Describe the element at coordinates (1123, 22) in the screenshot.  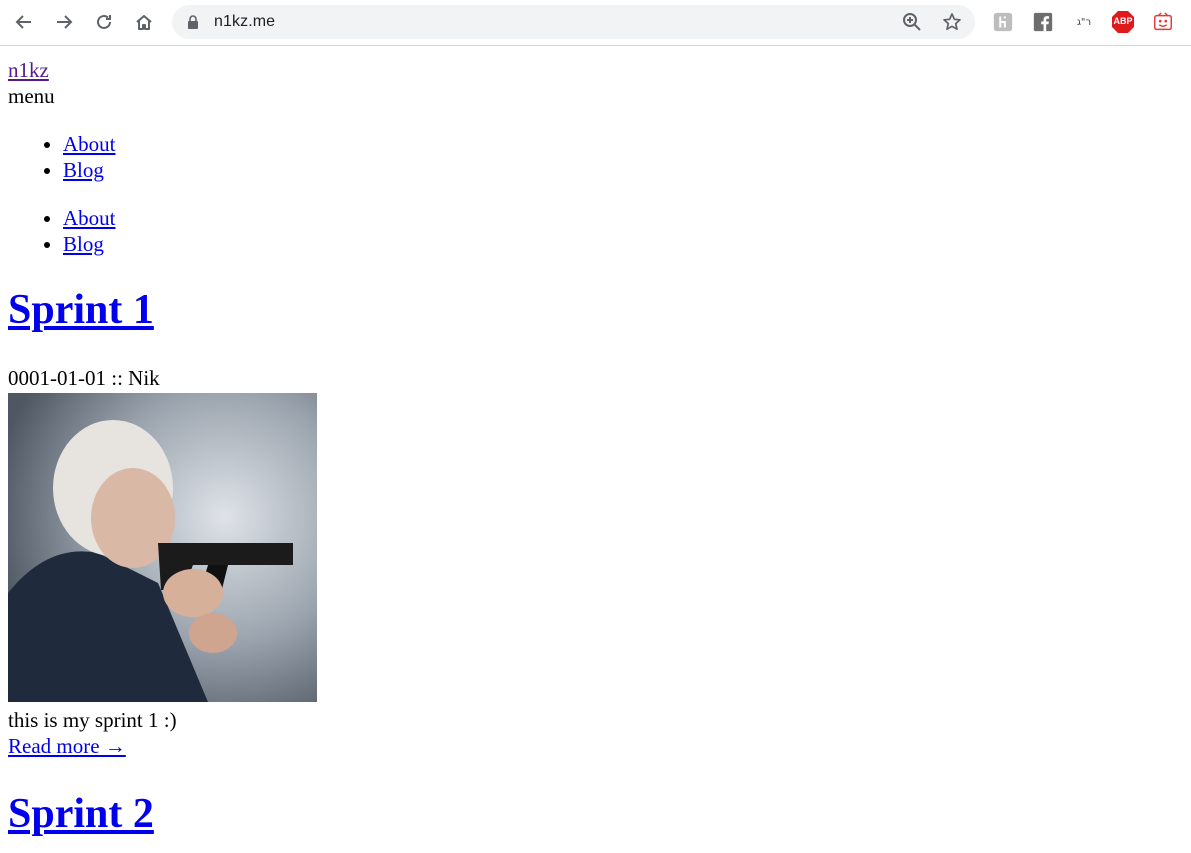
I see `adblock-plus-button: ABP` at that location.